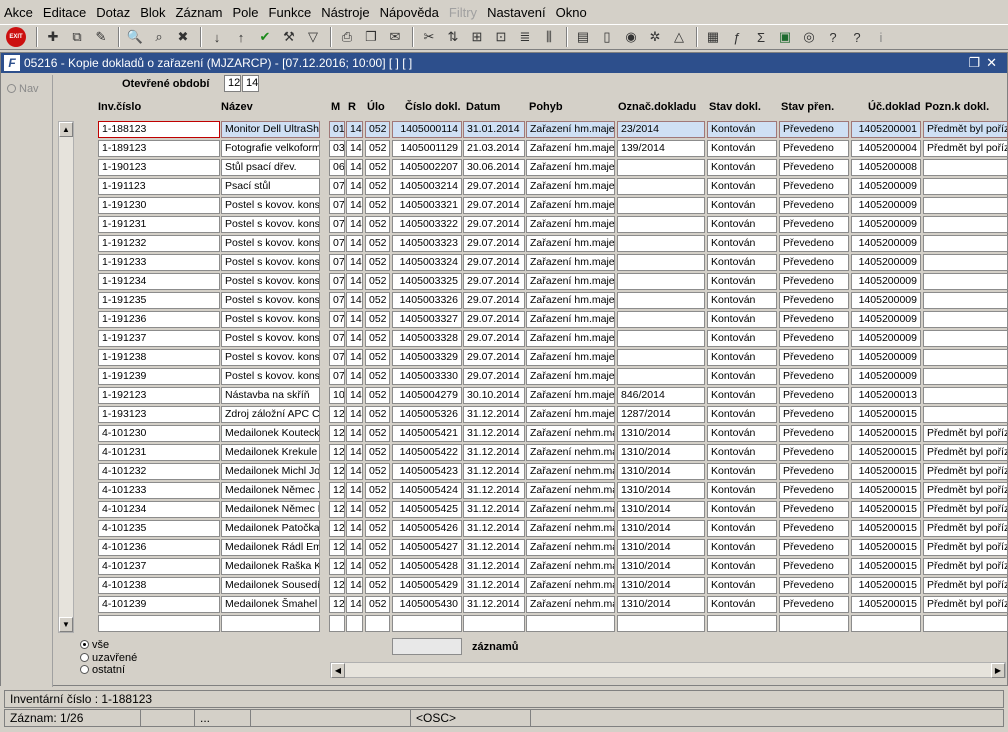 The height and width of the screenshot is (732, 1008). Describe the element at coordinates (270, 471) in the screenshot. I see `table-cell: Medailonek Michl Josef` at that location.